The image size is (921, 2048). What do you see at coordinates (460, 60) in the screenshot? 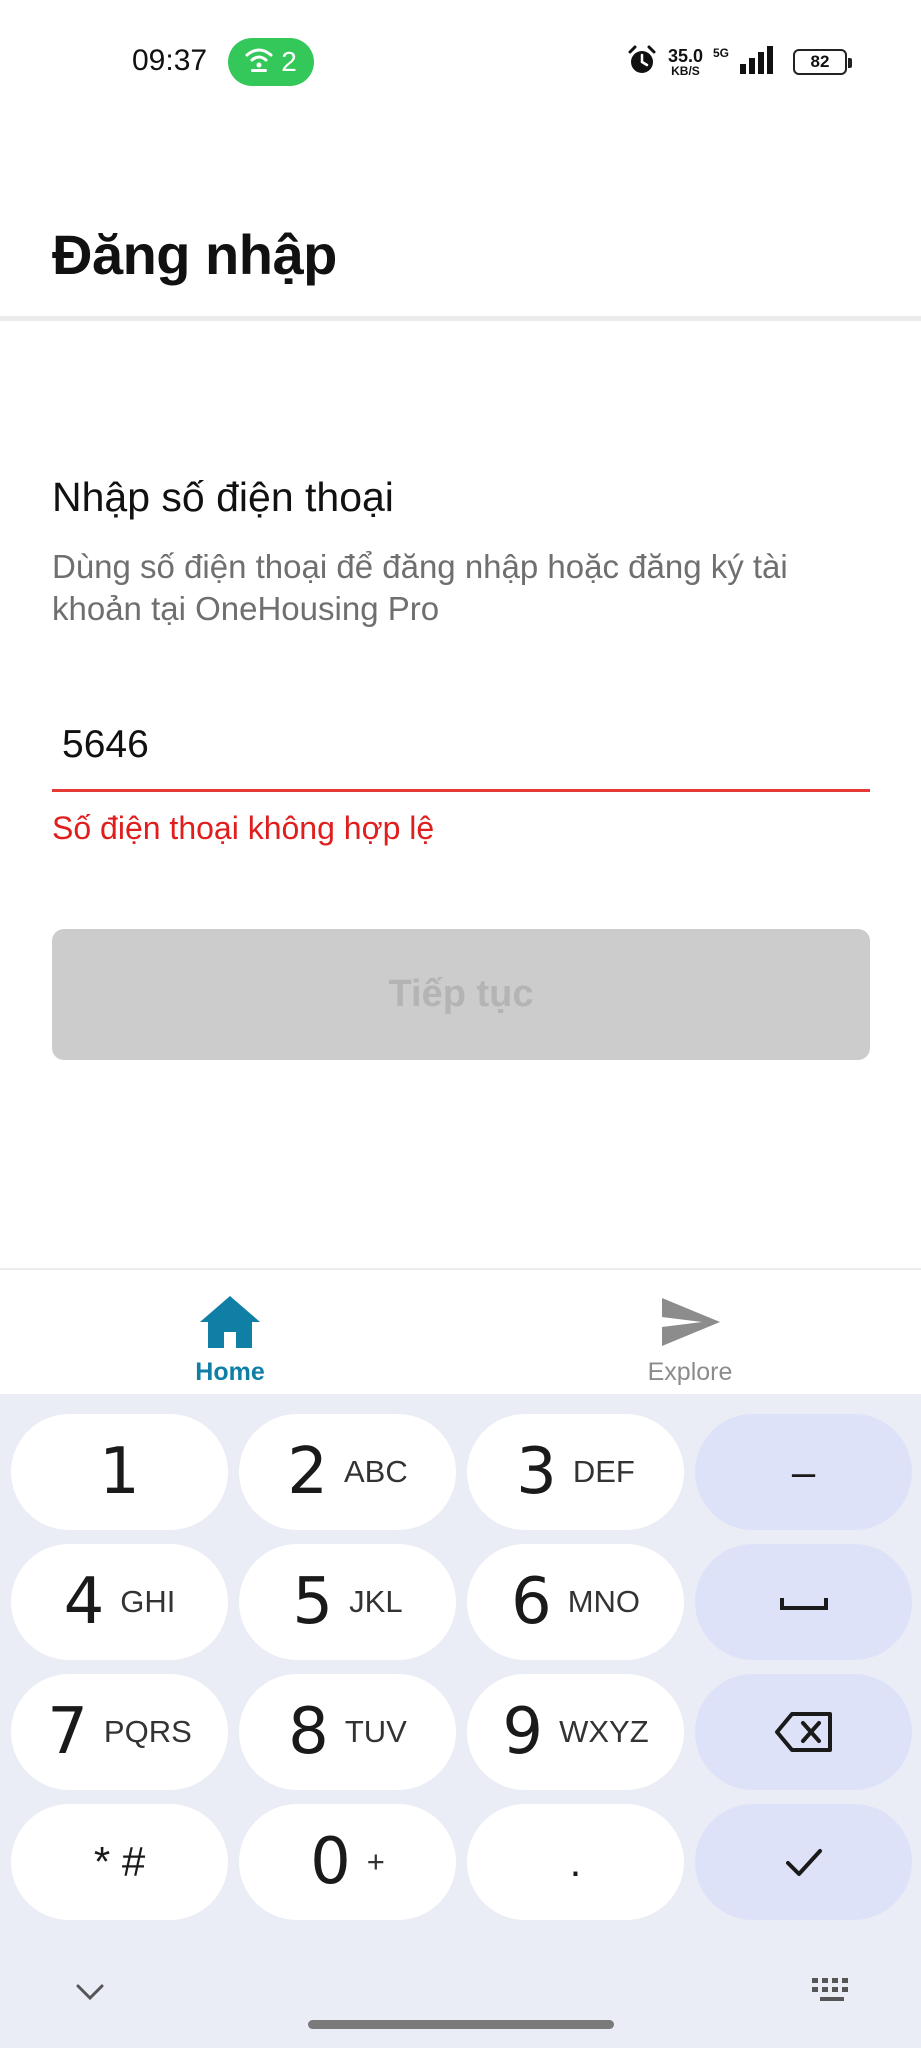
I see `status-bar: 09:37 2 35.0 KB/S 5G 82` at bounding box center [460, 60].